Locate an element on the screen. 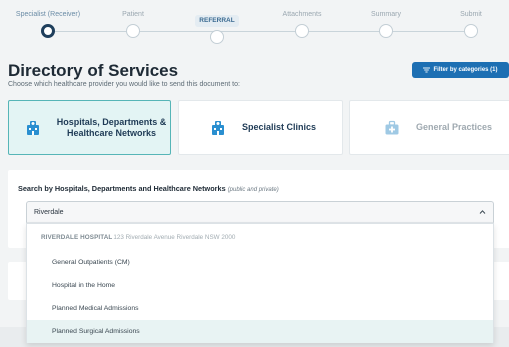  search-input-value: Riverdale is located at coordinates (49, 212).